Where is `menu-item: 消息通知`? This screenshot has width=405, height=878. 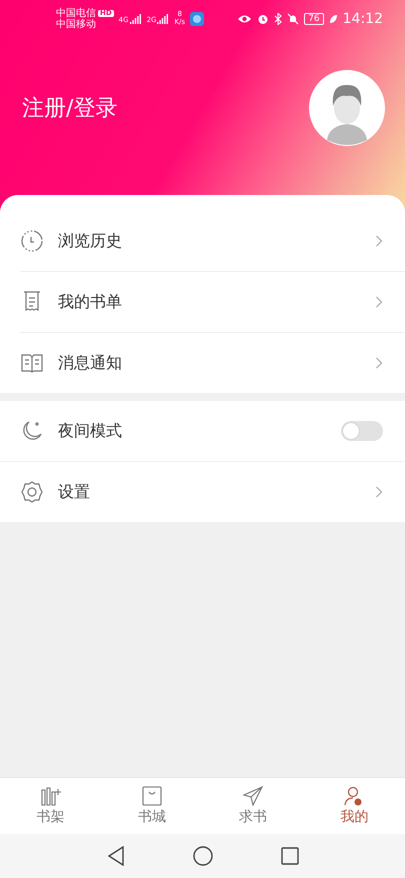
menu-item: 消息通知 is located at coordinates (212, 363).